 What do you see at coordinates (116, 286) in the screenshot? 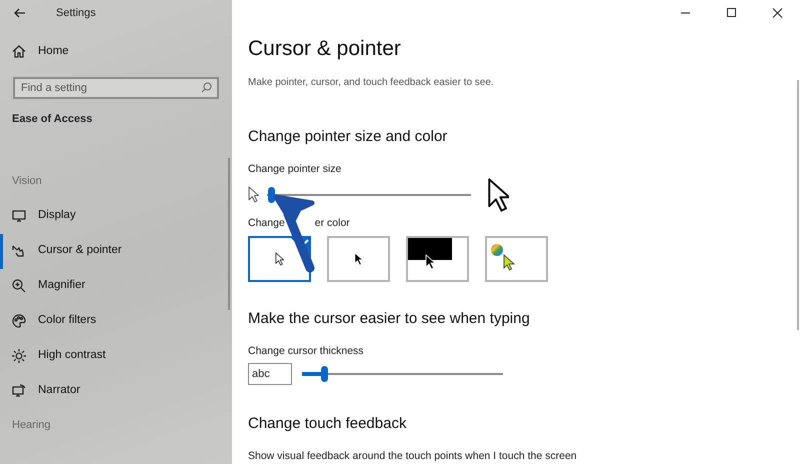
I see `nav-item: Magnifier` at bounding box center [116, 286].